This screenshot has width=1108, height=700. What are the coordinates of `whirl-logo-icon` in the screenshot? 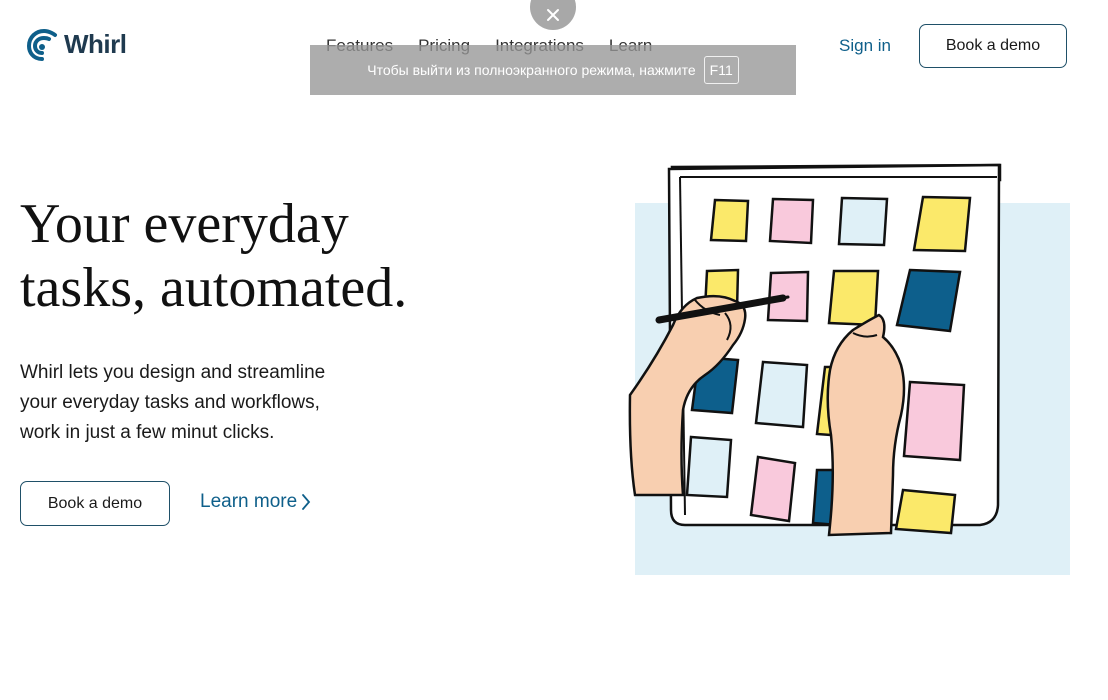 It's located at (41, 44).